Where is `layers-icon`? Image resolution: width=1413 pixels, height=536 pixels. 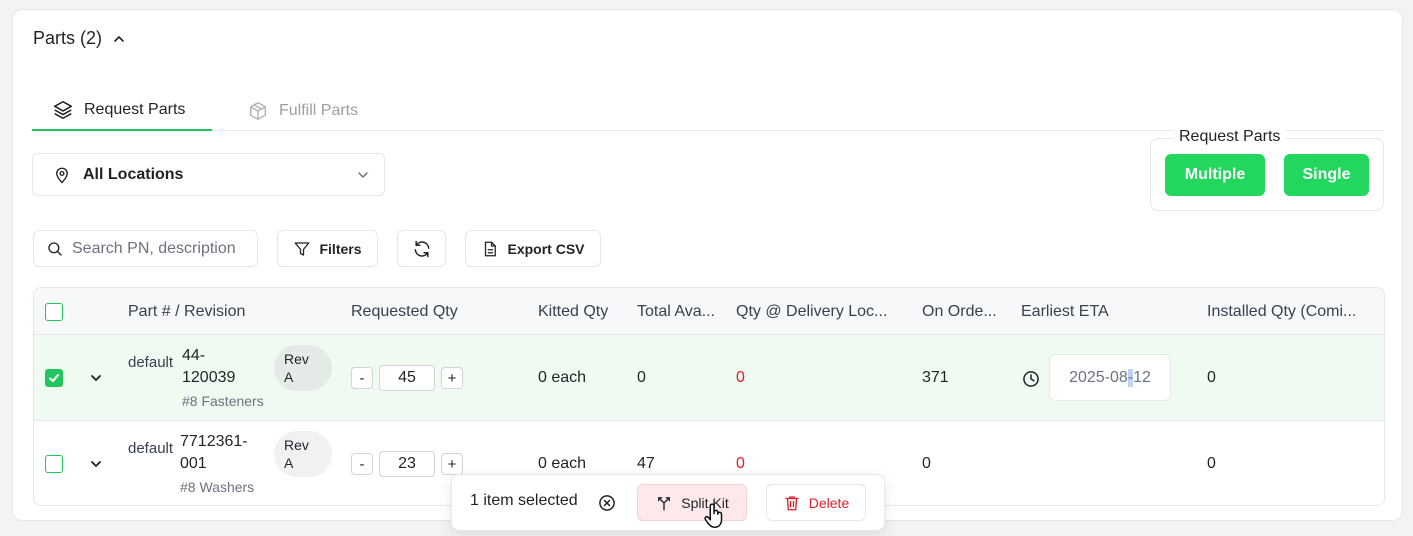
layers-icon is located at coordinates (63, 109).